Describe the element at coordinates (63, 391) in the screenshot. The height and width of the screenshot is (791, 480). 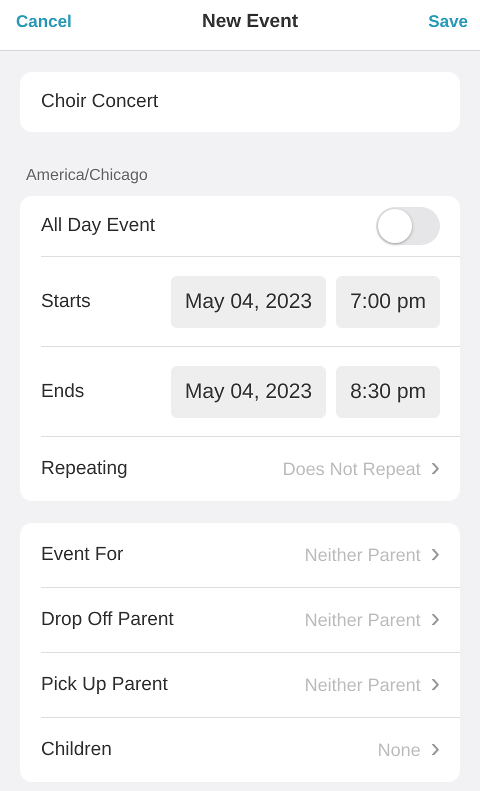
I see `row-label: Ends` at that location.